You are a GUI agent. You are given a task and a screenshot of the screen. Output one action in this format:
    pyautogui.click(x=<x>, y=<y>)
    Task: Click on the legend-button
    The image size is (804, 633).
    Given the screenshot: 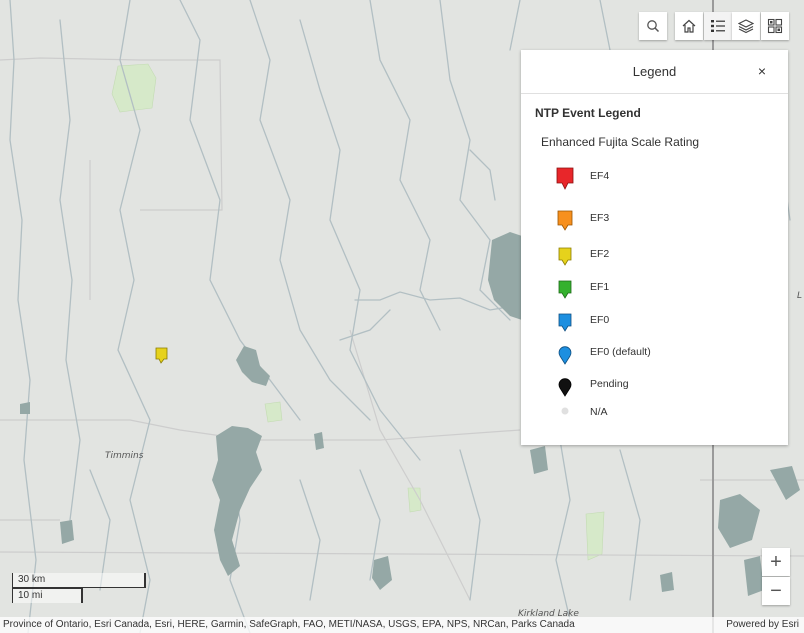 What is the action you would take?
    pyautogui.click(x=718, y=26)
    